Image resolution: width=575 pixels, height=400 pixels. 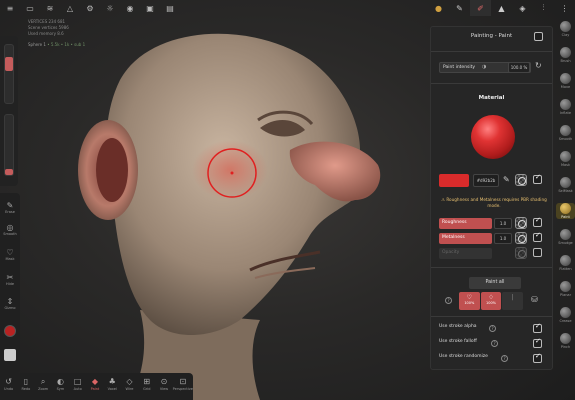 I want to click on paint-icon: ✐, so click(x=480, y=8).